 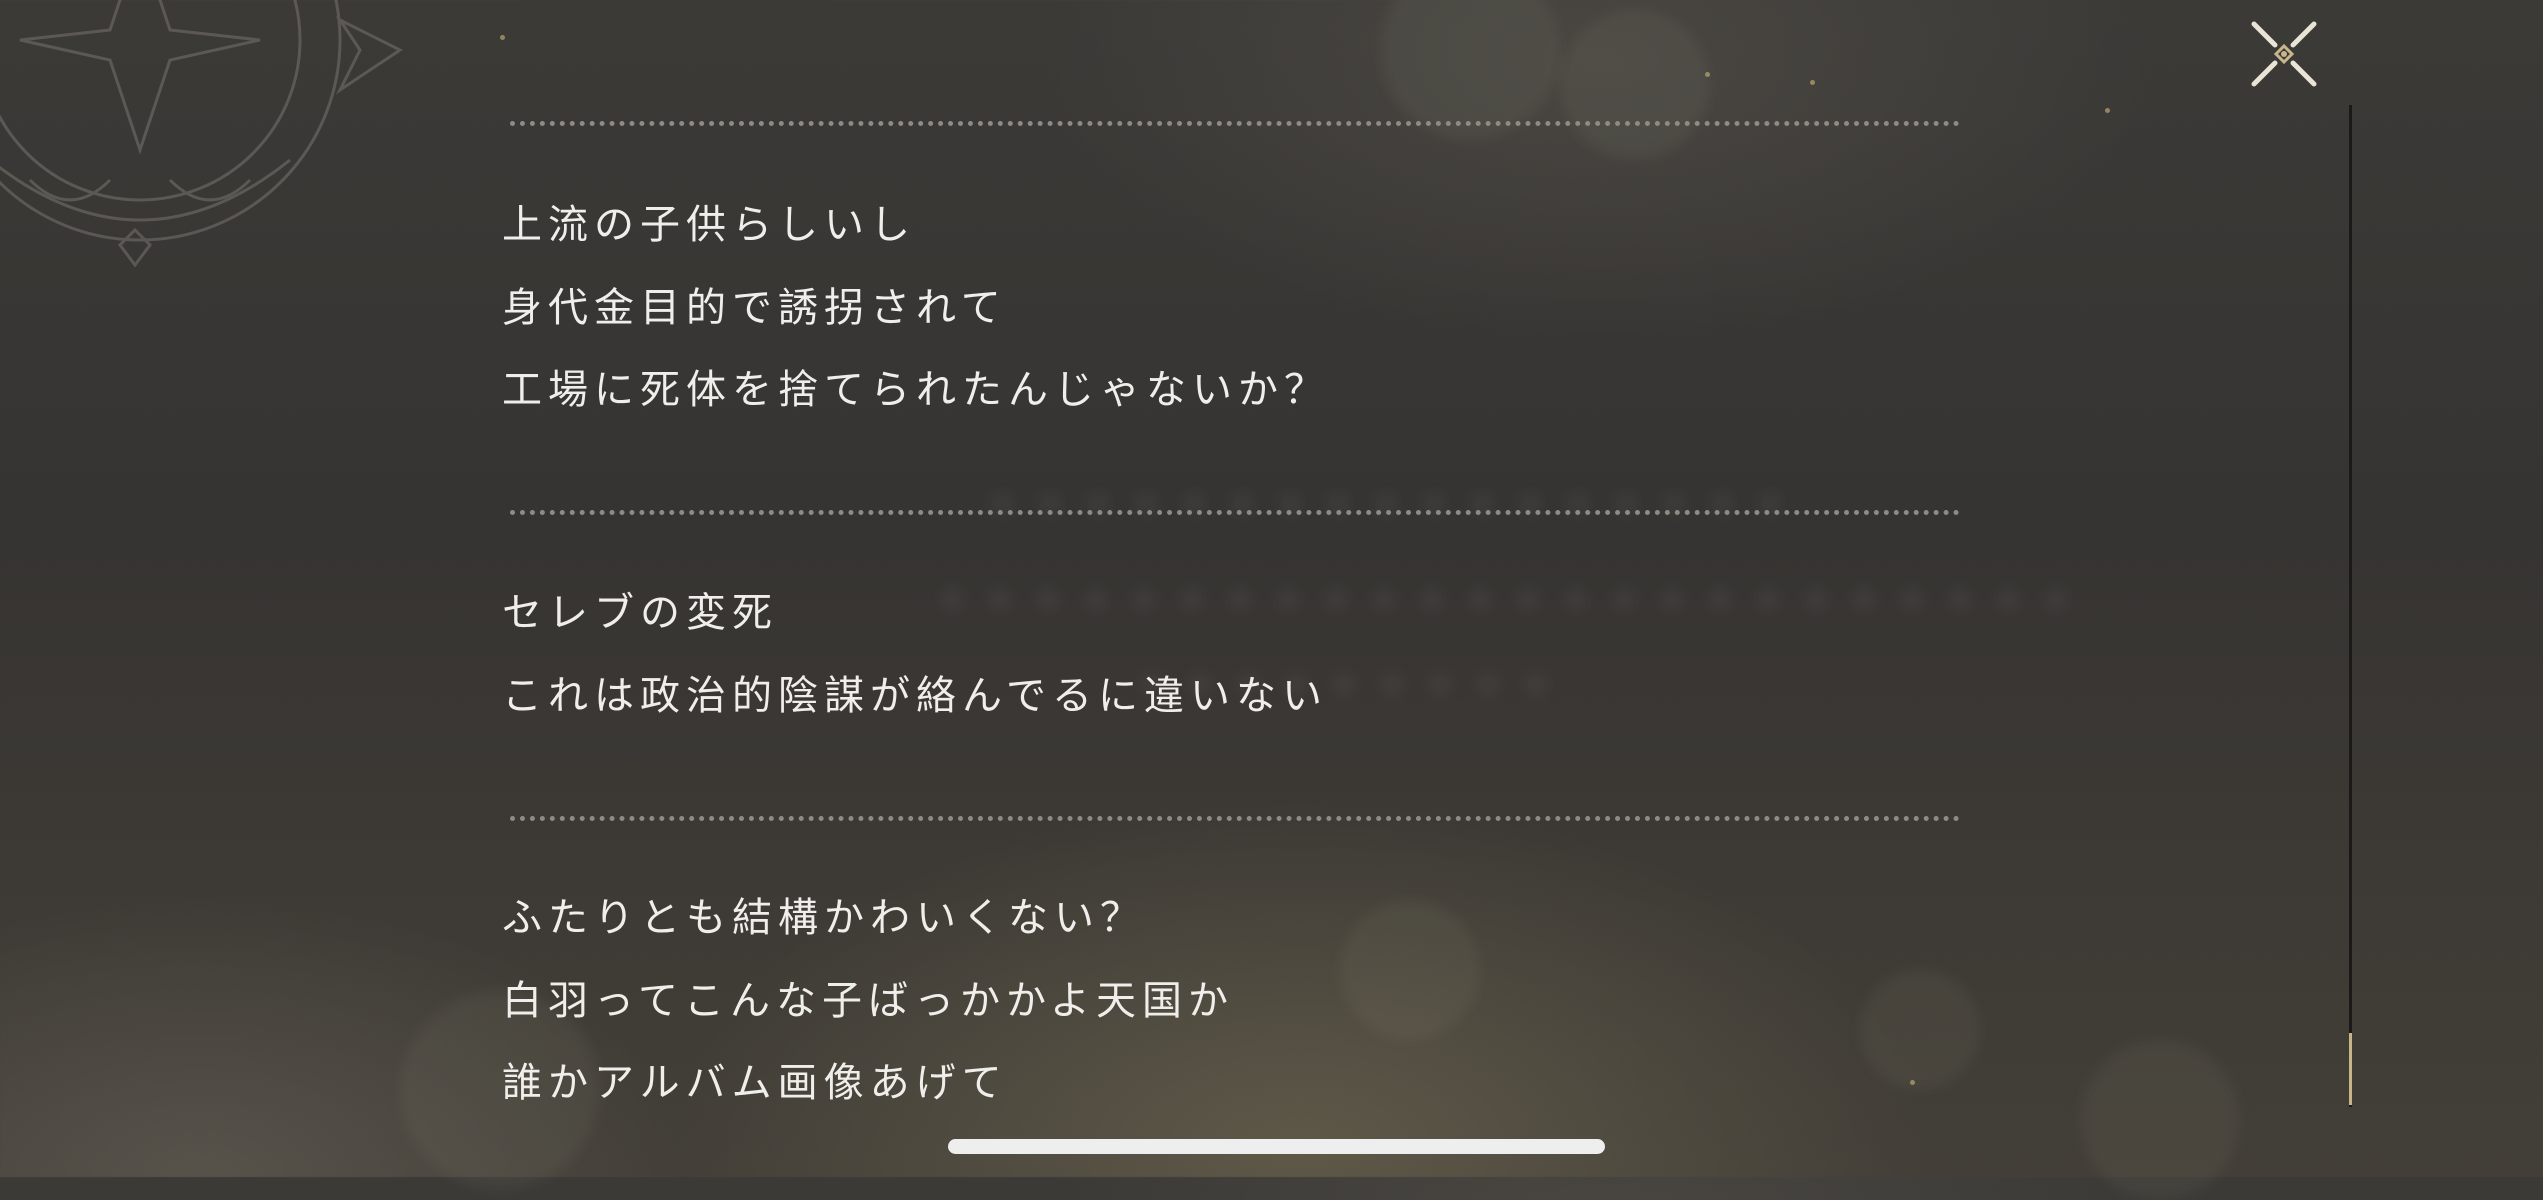 I want to click on comment-line: 誰かアルバム画像あげて, so click(x=755, y=1083).